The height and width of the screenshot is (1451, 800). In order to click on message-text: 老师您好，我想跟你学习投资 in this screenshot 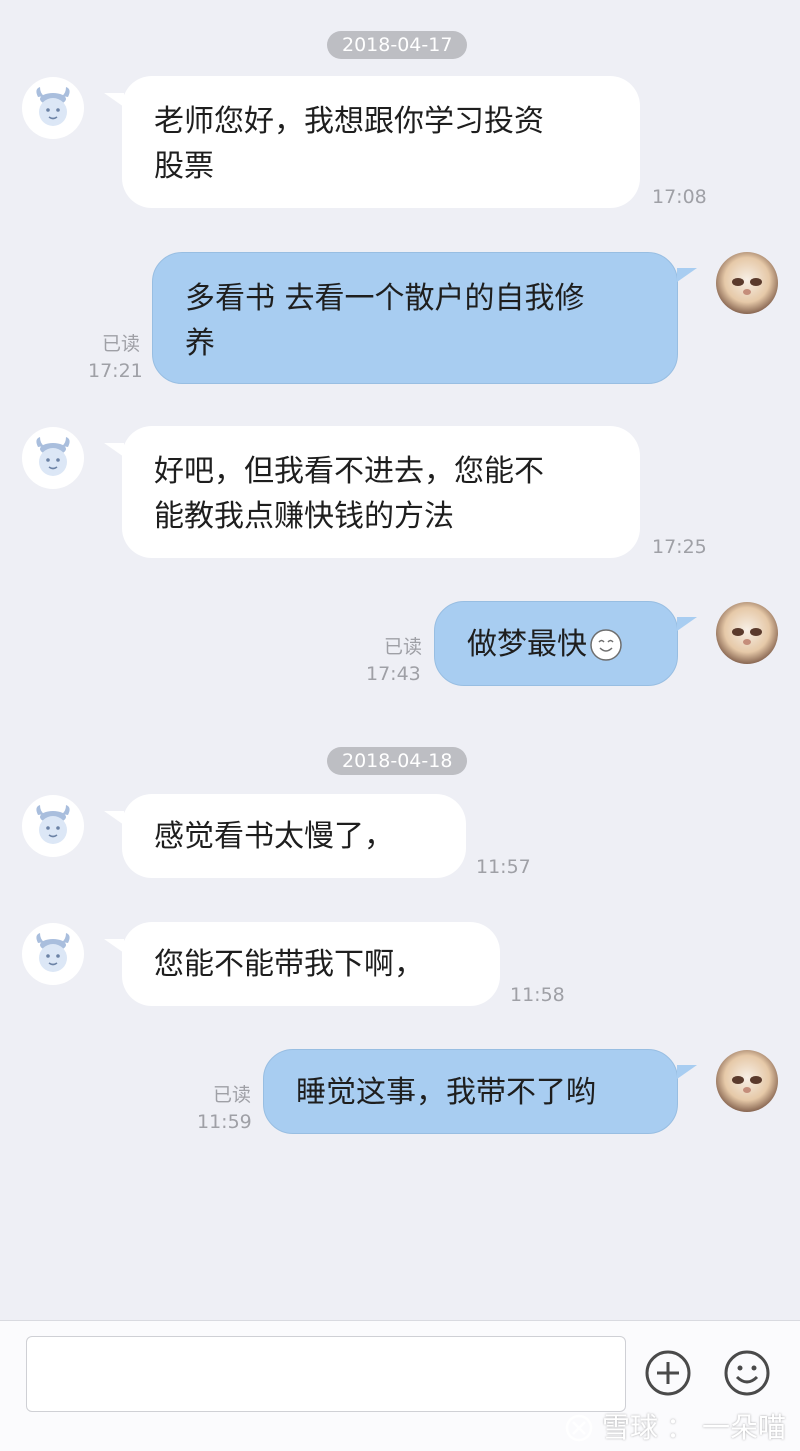, I will do `click(349, 121)`.